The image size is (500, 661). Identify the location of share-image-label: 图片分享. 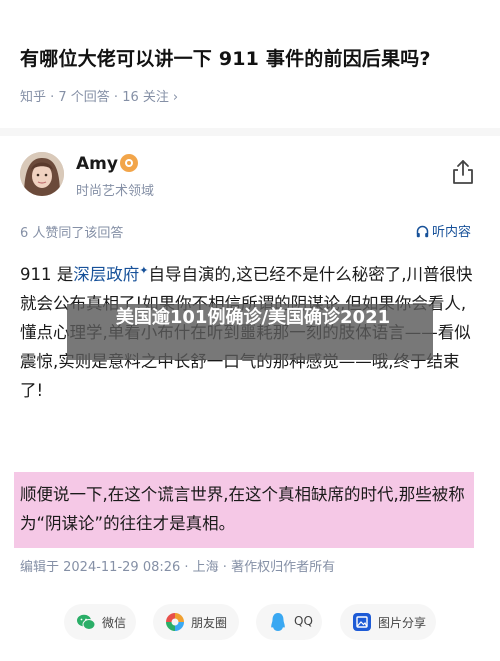
(402, 623).